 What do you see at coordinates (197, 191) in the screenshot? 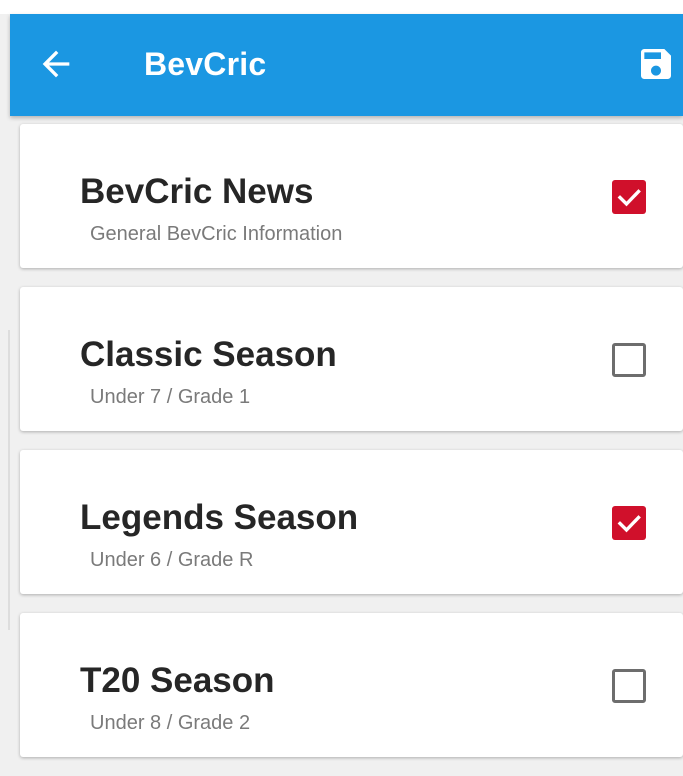
I see `list-item-title: BevCric News` at bounding box center [197, 191].